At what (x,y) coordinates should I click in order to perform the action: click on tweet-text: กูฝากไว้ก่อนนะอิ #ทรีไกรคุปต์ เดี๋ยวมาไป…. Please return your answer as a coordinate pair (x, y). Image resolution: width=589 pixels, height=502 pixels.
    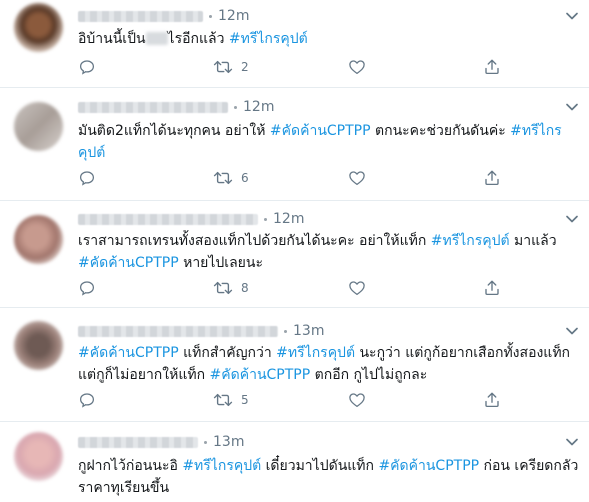
    Looking at the image, I should click on (328, 477).